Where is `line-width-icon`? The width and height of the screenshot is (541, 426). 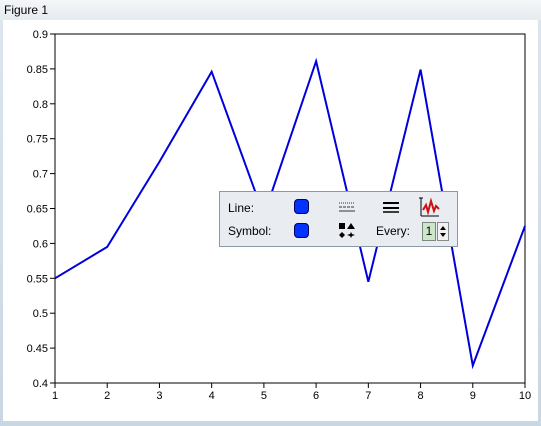
line-width-icon is located at coordinates (391, 207).